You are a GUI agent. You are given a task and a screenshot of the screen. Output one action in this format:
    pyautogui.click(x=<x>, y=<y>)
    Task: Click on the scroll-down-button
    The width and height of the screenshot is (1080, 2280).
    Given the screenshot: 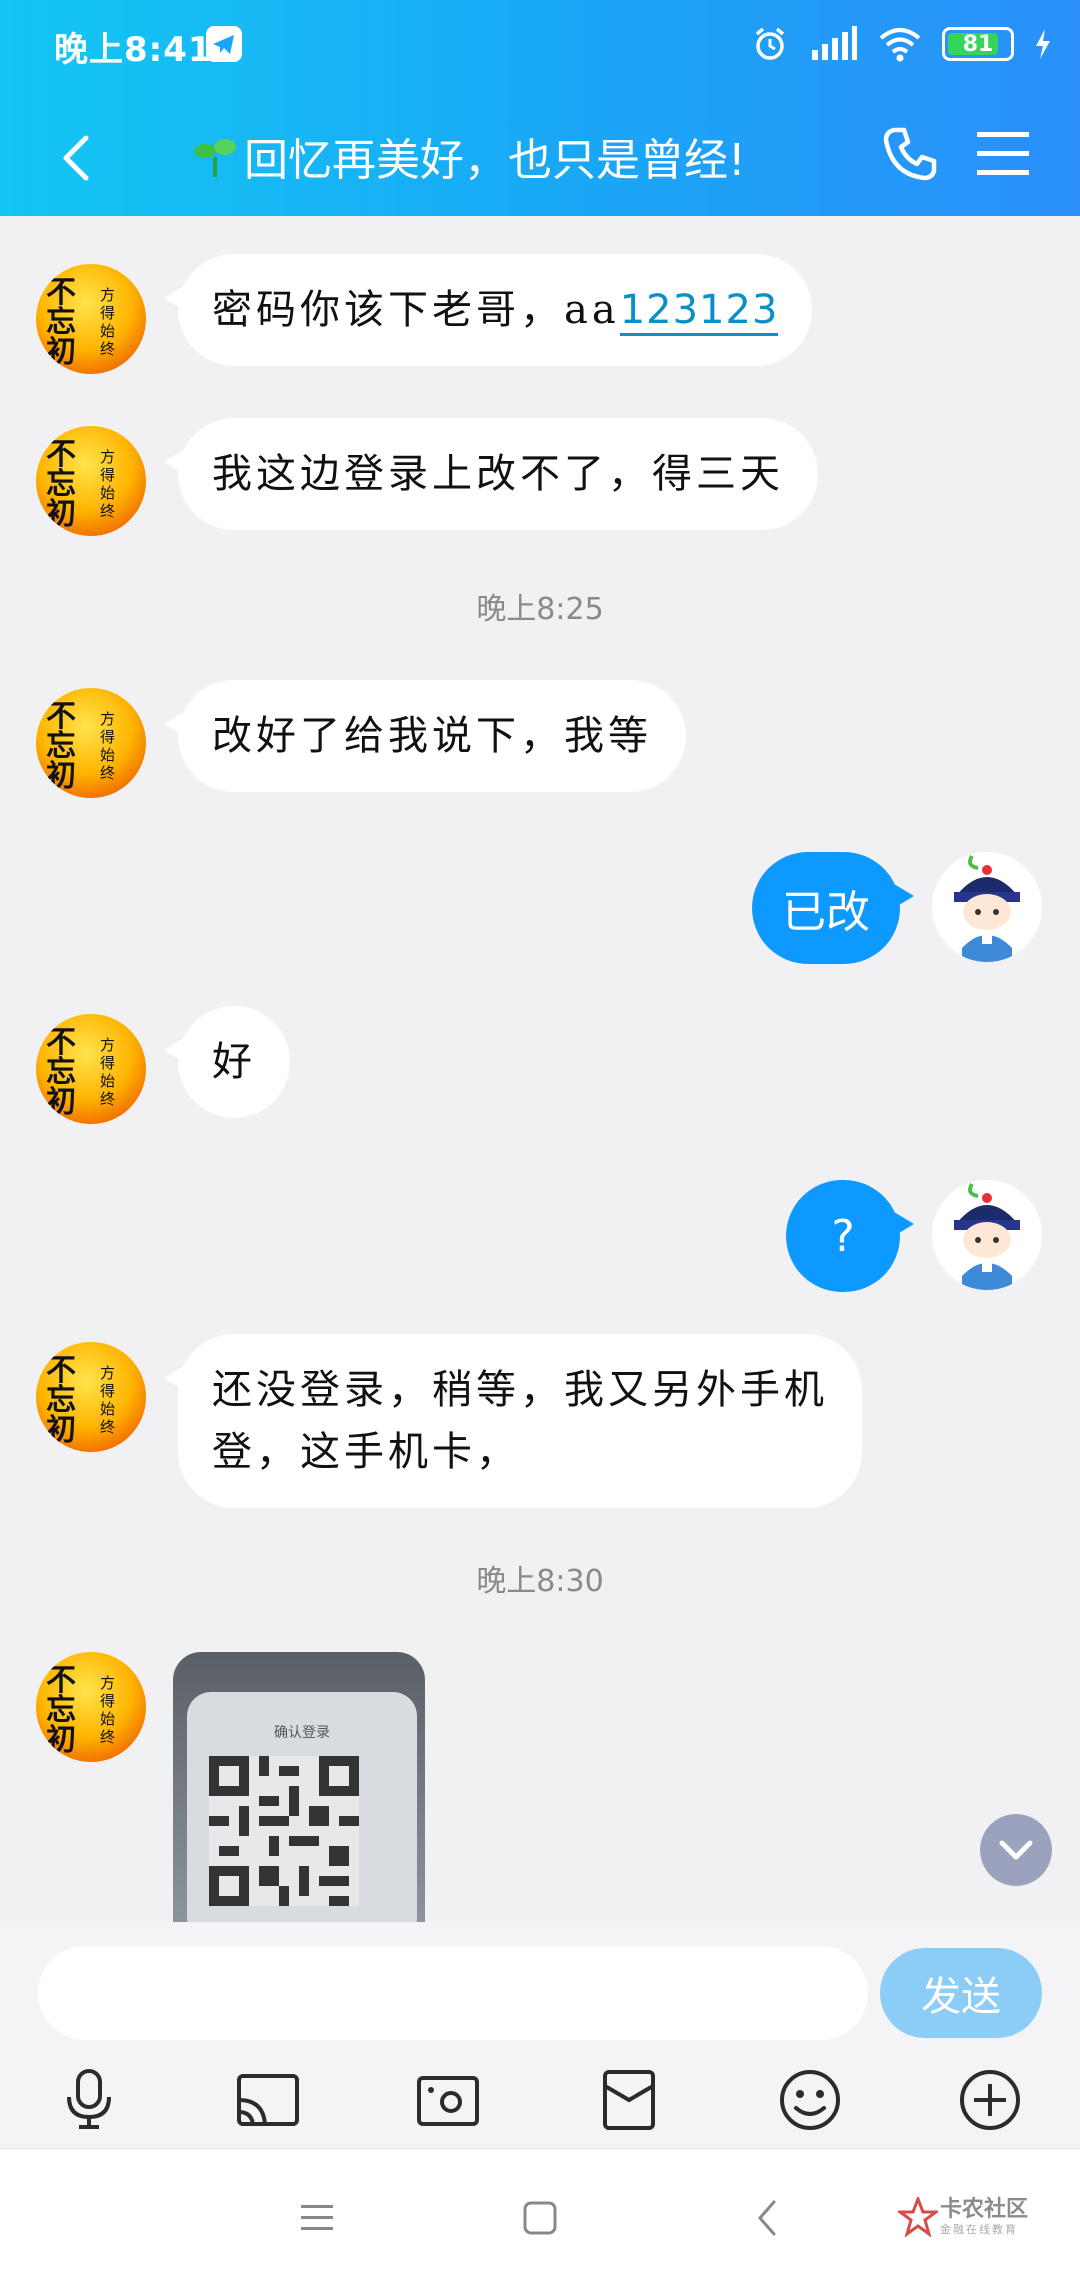 What is the action you would take?
    pyautogui.click(x=1016, y=1850)
    